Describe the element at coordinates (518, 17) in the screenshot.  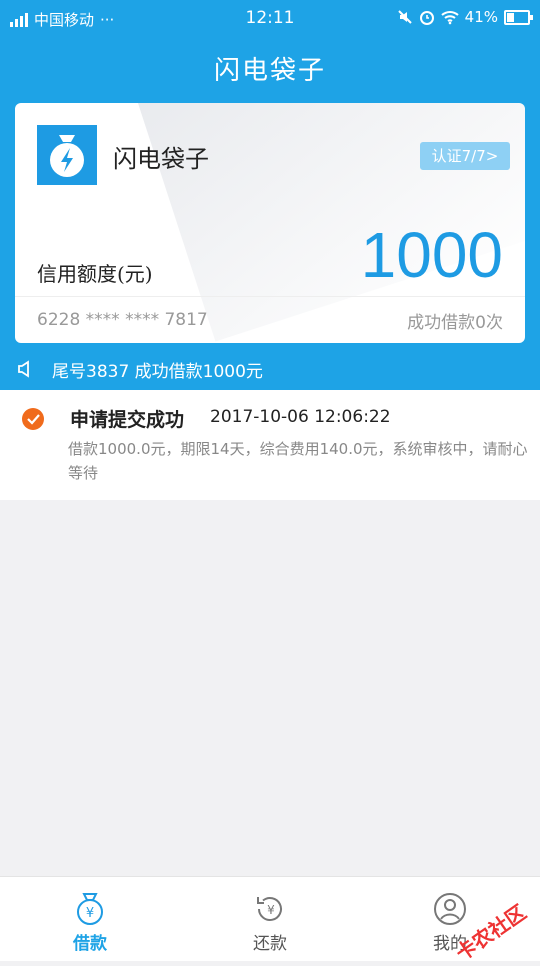
I see `battery-icon` at that location.